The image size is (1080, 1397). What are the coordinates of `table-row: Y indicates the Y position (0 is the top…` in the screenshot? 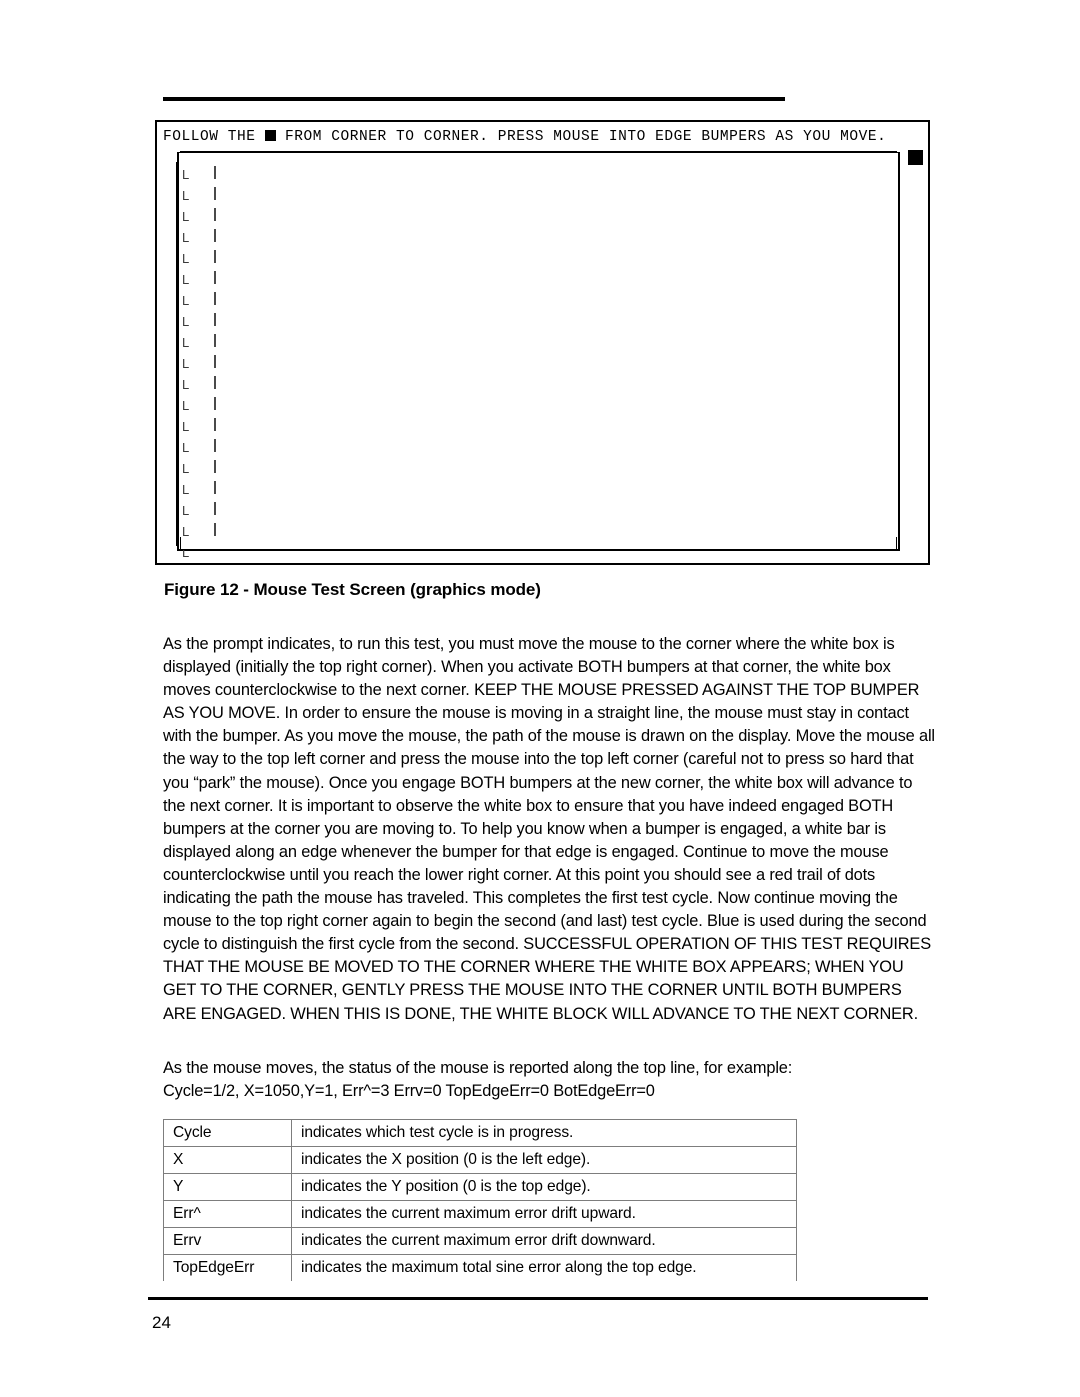 It's located at (480, 1187).